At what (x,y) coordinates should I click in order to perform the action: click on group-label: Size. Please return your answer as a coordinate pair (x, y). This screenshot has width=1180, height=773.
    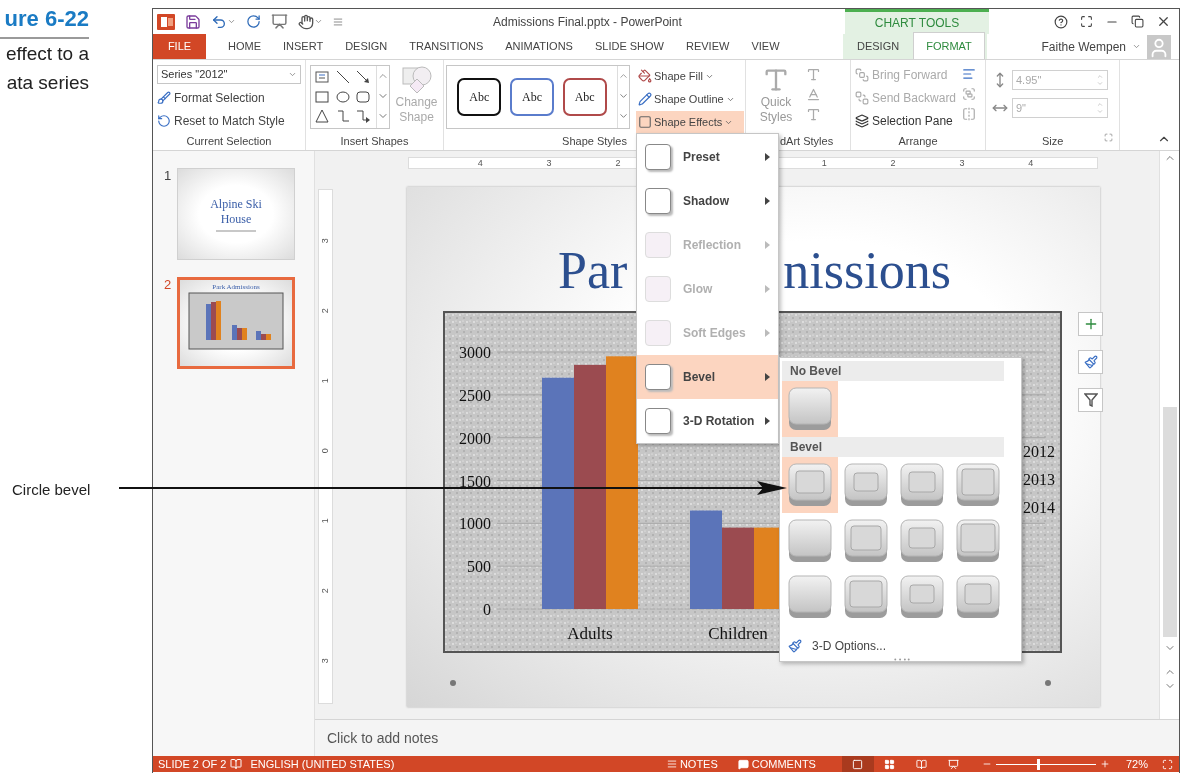
    Looking at the image, I should click on (1053, 141).